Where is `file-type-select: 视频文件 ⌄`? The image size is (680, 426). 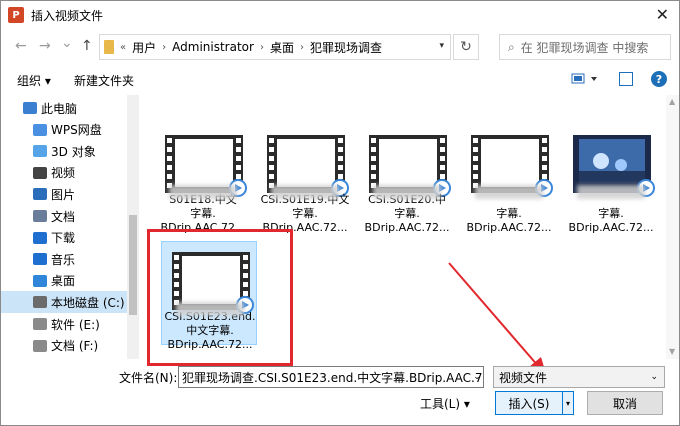
file-type-select: 视频文件 ⌄ is located at coordinates (579, 377).